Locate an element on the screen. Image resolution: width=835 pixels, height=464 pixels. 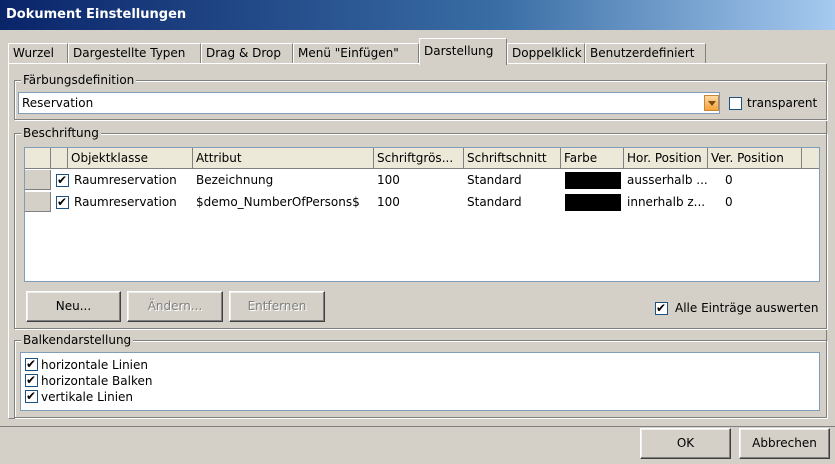
entfernen-button: Entfernen is located at coordinates (277, 306).